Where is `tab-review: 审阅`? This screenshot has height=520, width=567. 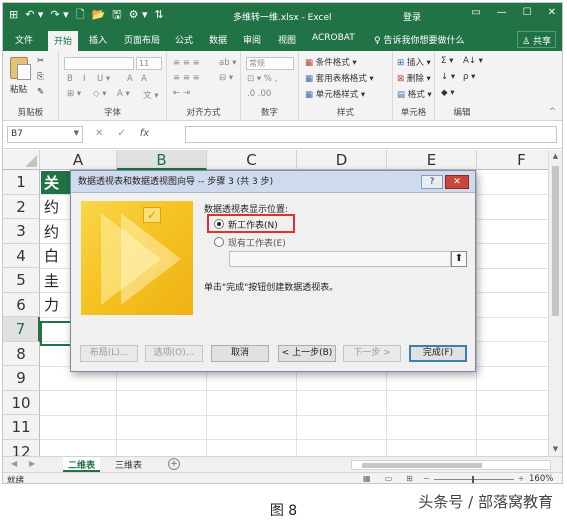 tab-review: 审阅 is located at coordinates (252, 39).